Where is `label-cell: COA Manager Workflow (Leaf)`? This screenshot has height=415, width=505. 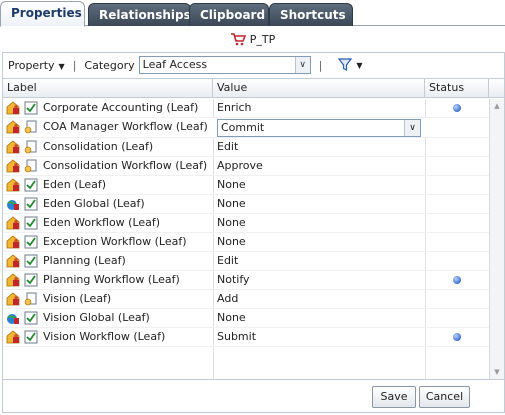 label-cell: COA Manager Workflow (Leaf) is located at coordinates (108, 127).